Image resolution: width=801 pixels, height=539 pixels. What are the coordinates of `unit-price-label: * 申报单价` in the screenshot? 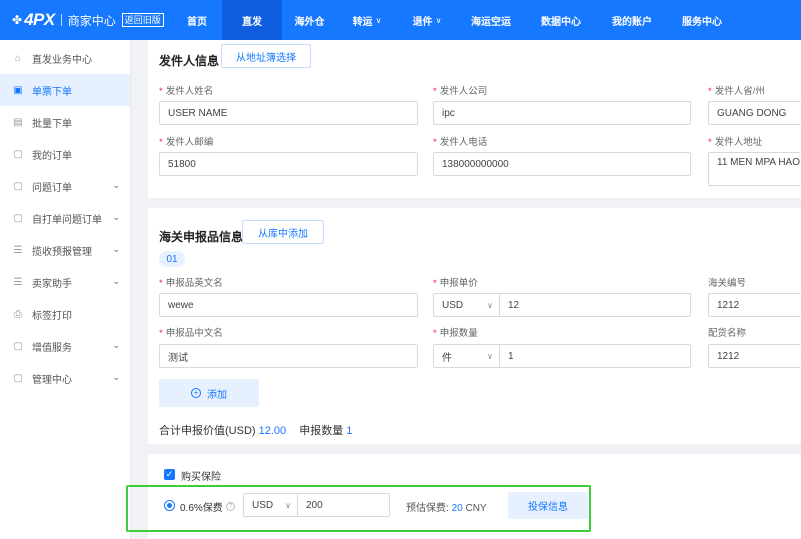 It's located at (455, 283).